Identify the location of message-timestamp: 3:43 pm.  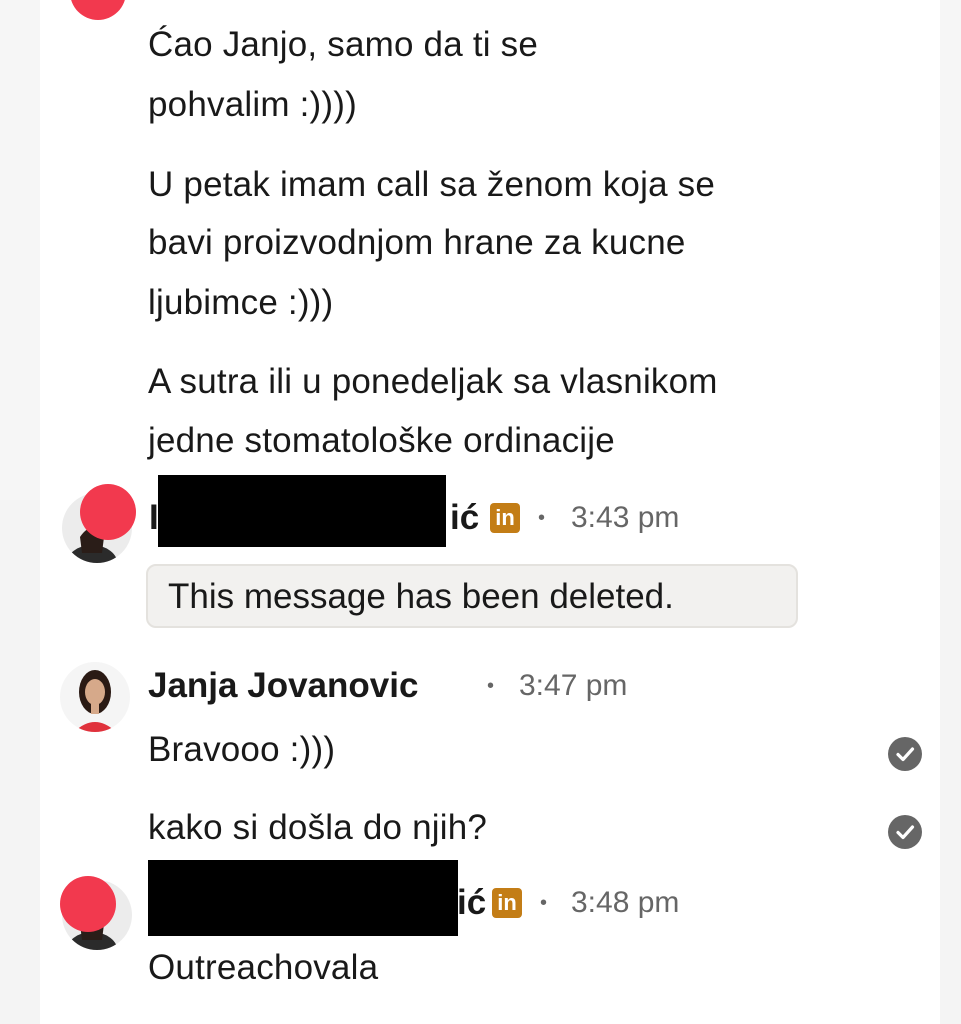
(625, 517).